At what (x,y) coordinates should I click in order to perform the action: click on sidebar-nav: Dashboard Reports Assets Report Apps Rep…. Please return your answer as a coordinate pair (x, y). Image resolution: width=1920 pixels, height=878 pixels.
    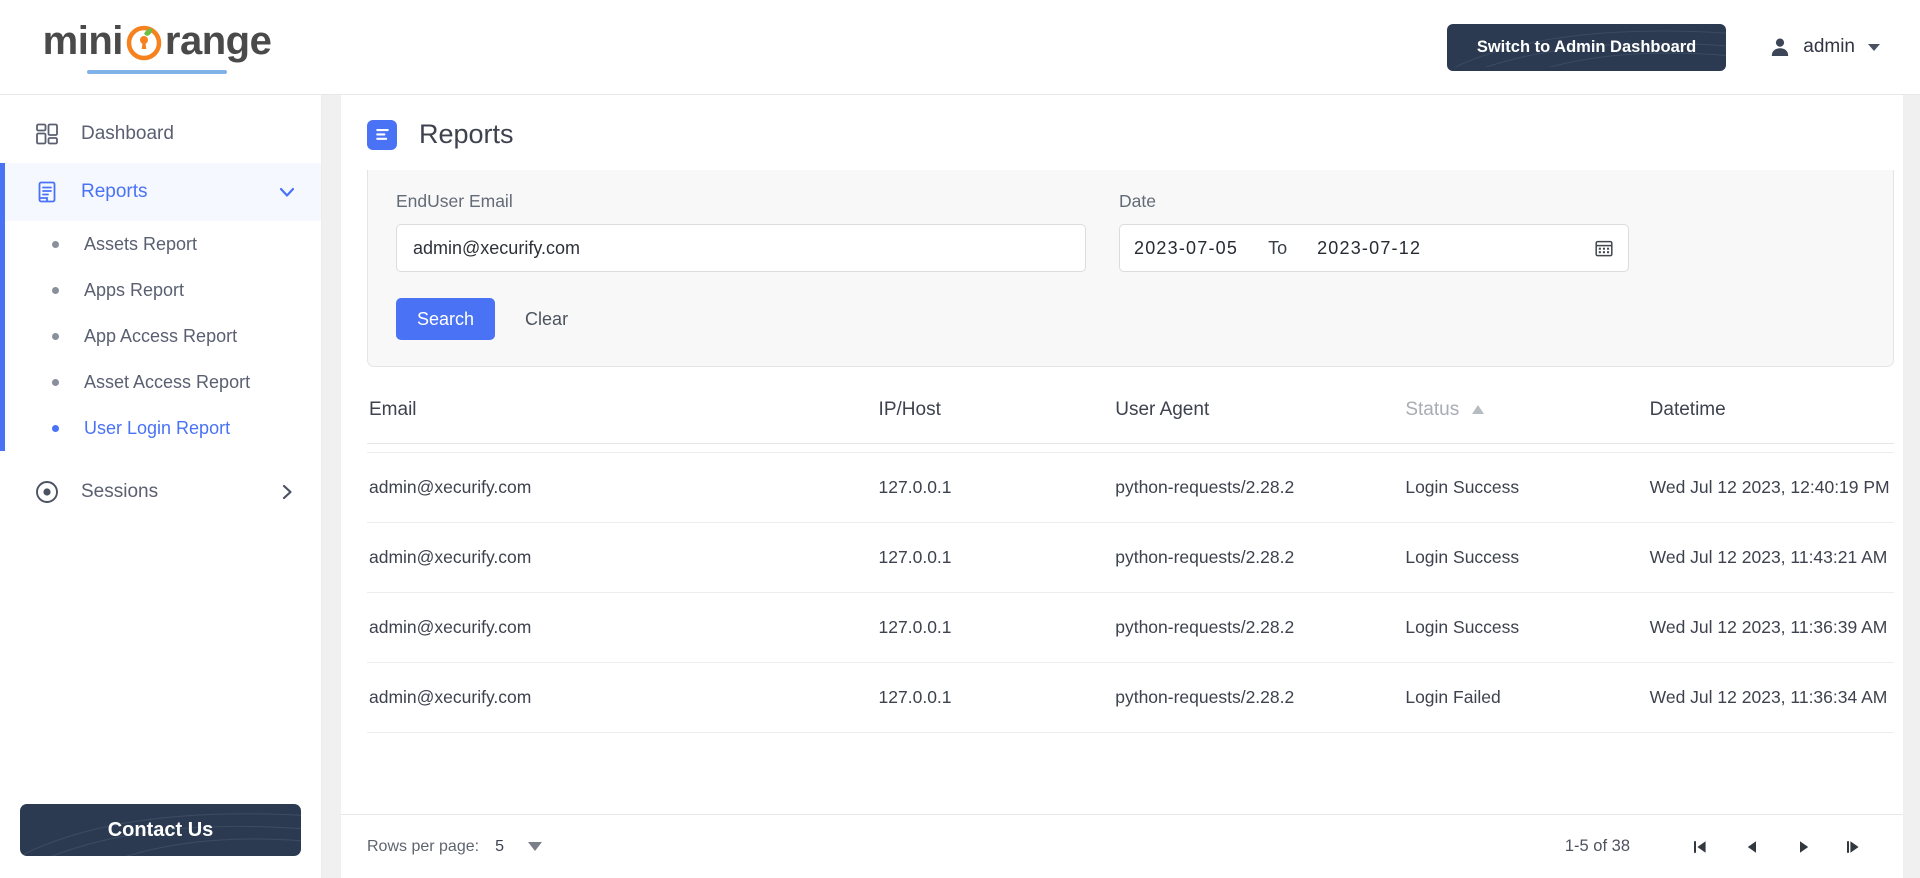
    Looking at the image, I should click on (160, 308).